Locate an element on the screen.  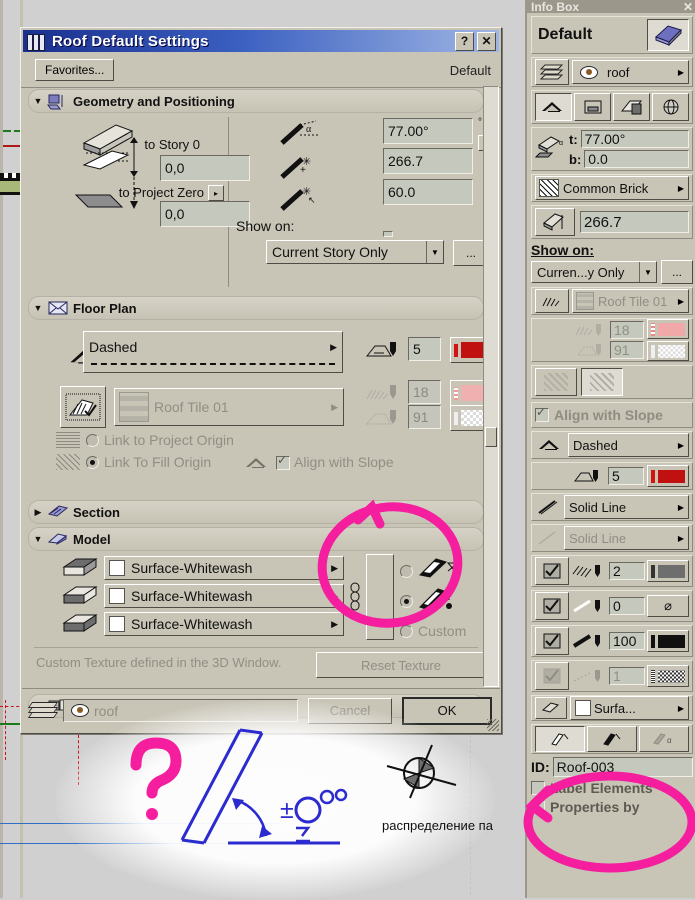
resize-grip is located at coordinates (493, 725).